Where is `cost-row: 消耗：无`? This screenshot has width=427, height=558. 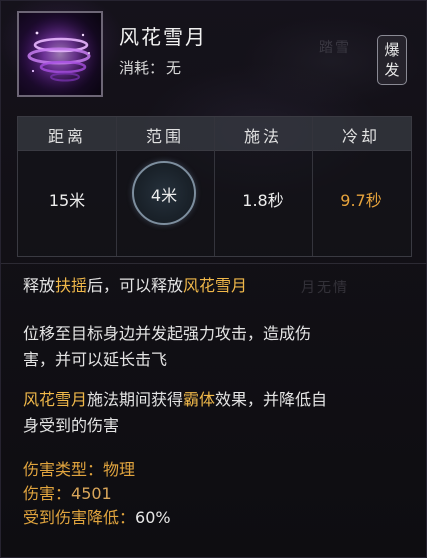
cost-row: 消耗：无 is located at coordinates (150, 67).